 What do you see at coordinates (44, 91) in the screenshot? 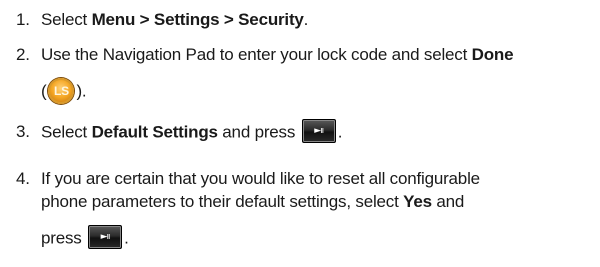
I see `step-text-plain: (` at bounding box center [44, 91].